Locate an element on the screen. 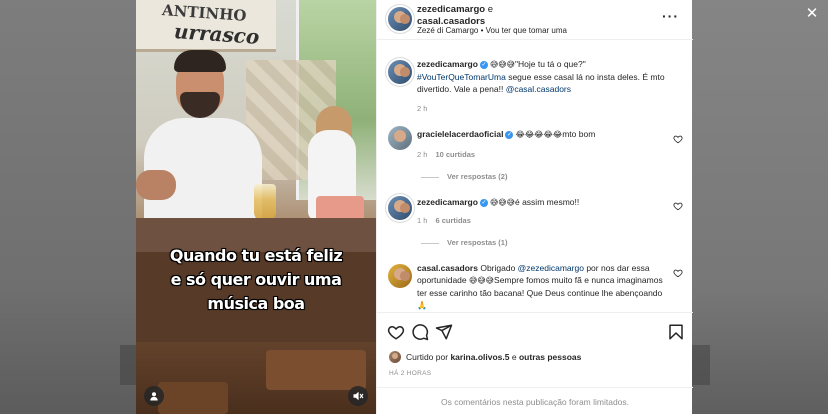 The image size is (828, 414). video-sign-line2: urrasco is located at coordinates (217, 34).